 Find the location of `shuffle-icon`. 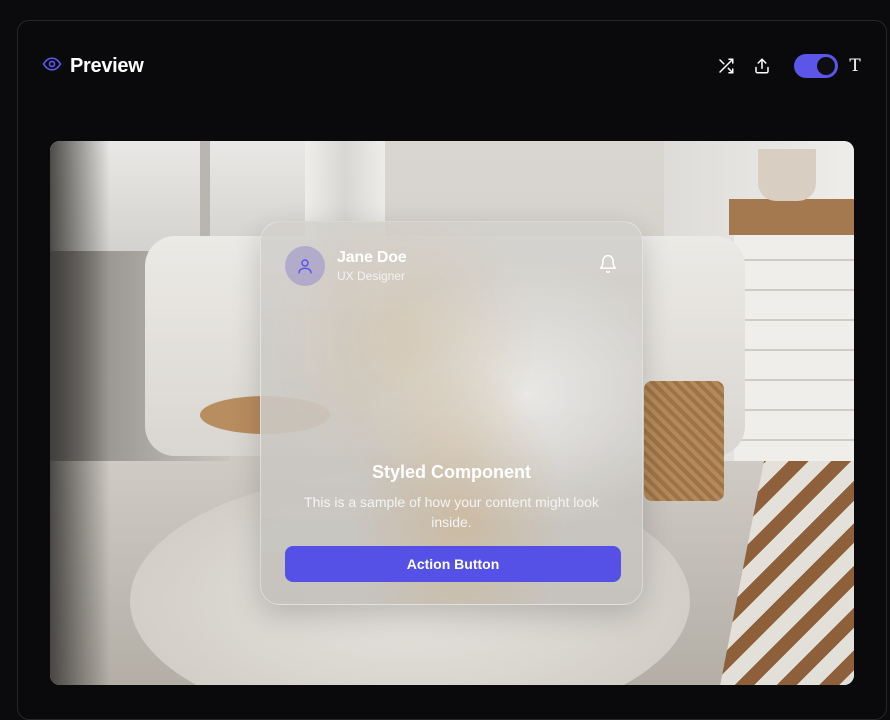

shuffle-icon is located at coordinates (726, 66).